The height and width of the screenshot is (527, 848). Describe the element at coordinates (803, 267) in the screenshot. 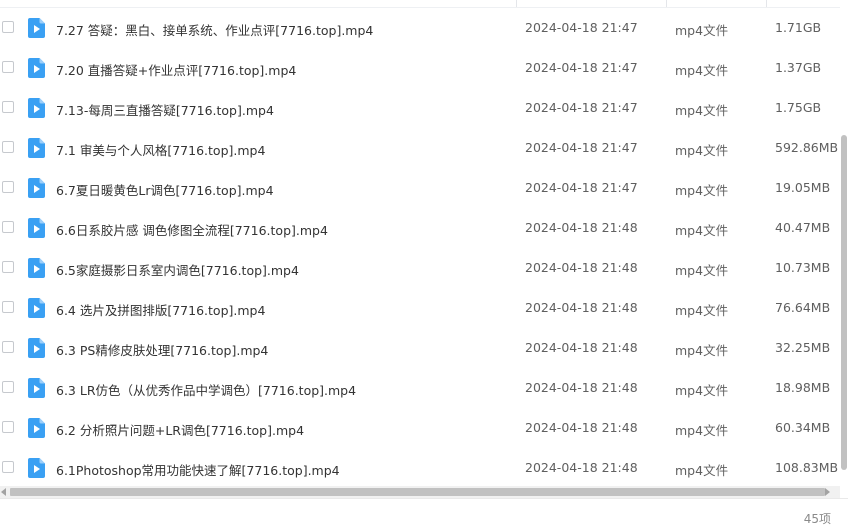

I see `file-size: 10.73MB` at that location.